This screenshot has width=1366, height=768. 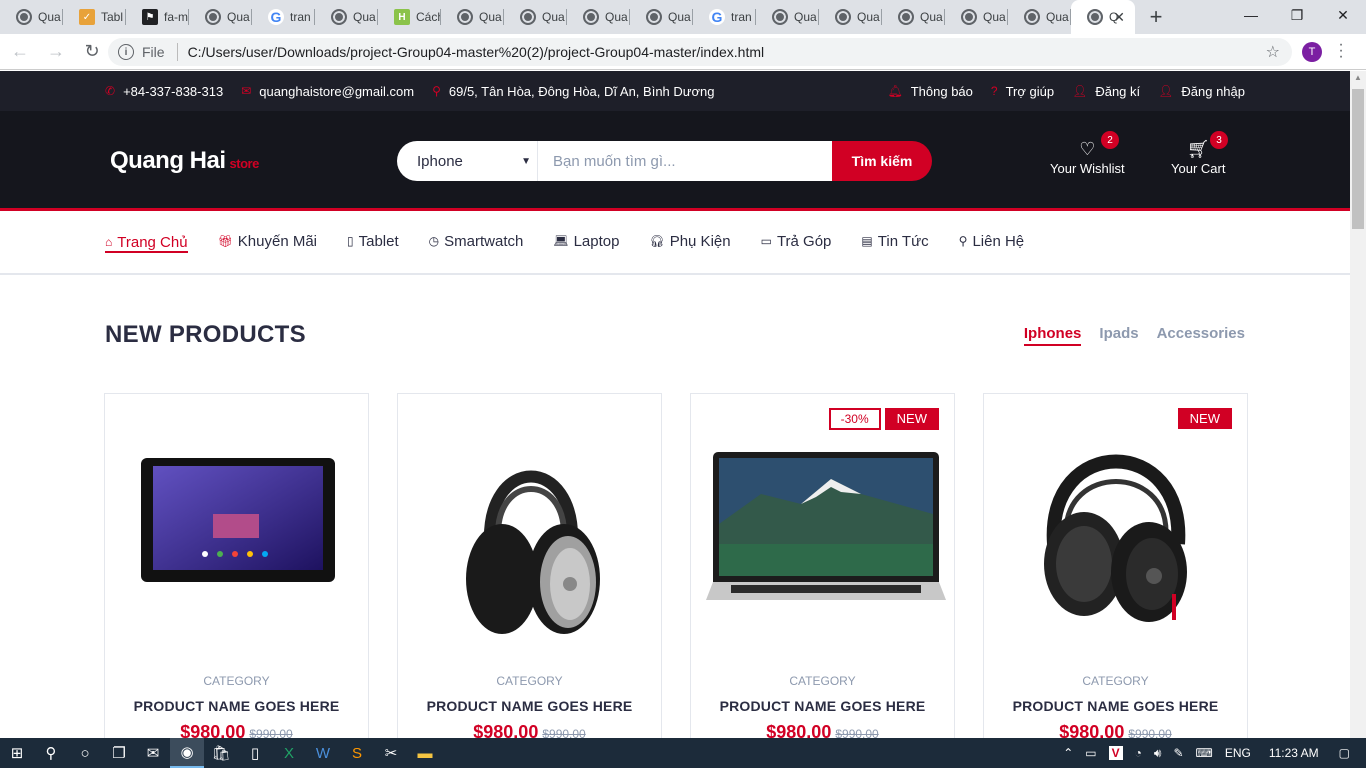 I want to click on email-contact: ✉ quanghaistore@gmail.com, so click(x=327, y=91).